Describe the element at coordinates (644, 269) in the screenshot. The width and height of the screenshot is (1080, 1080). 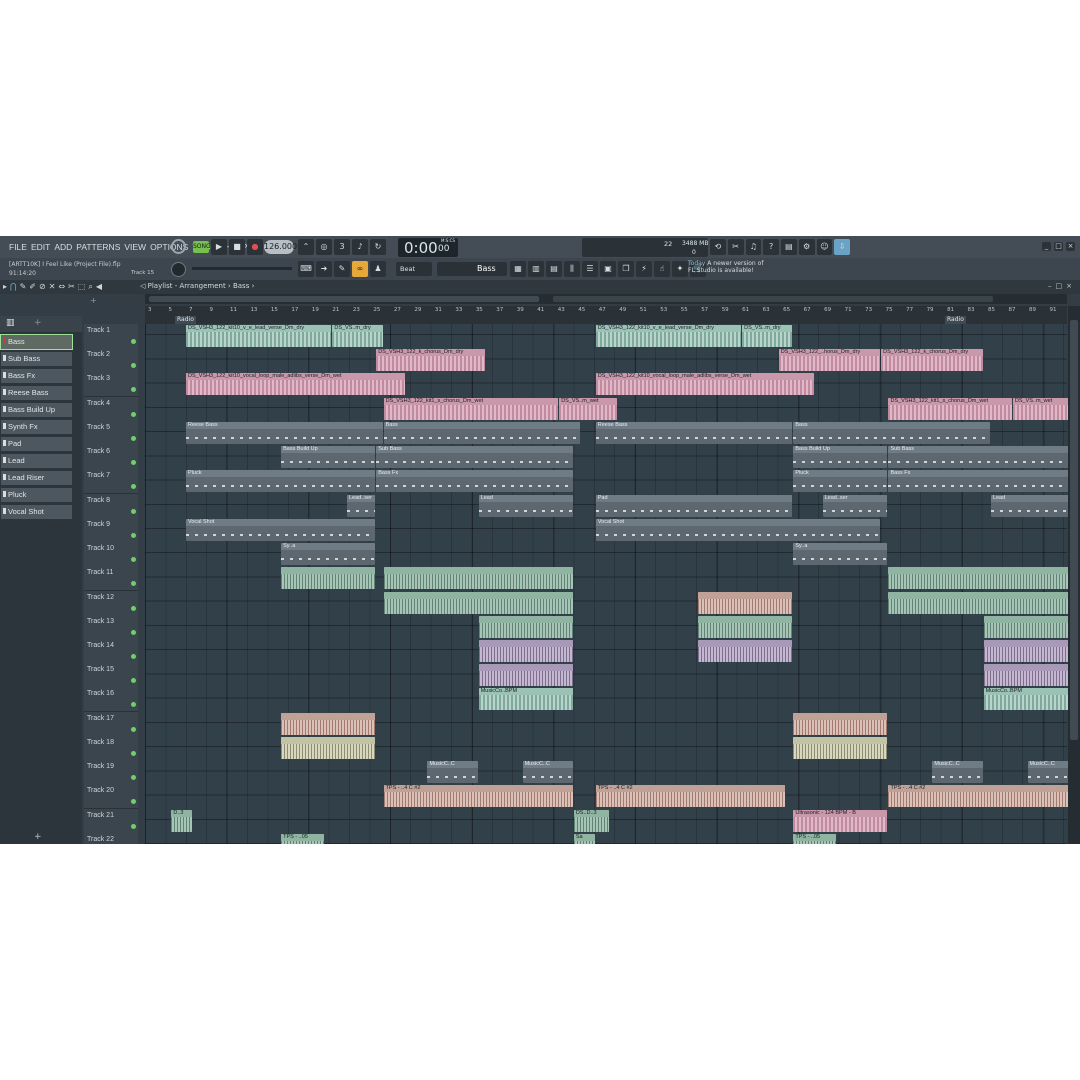
I see `plug-icon: ⚡` at that location.